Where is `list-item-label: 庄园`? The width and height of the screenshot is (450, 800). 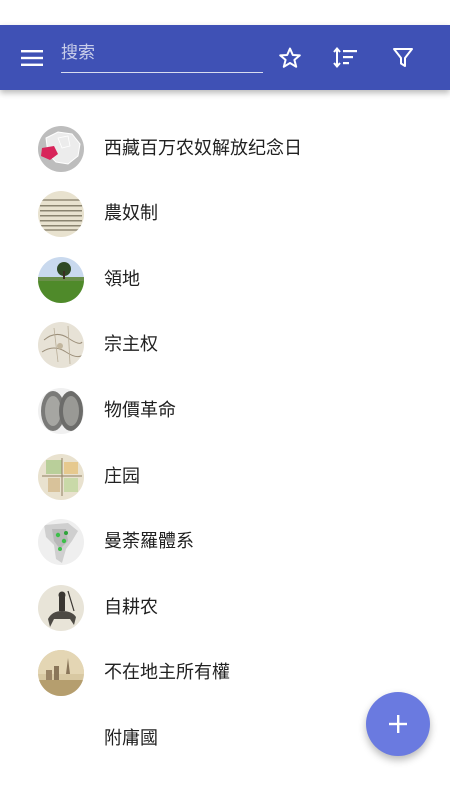
list-item-label: 庄园 is located at coordinates (122, 476).